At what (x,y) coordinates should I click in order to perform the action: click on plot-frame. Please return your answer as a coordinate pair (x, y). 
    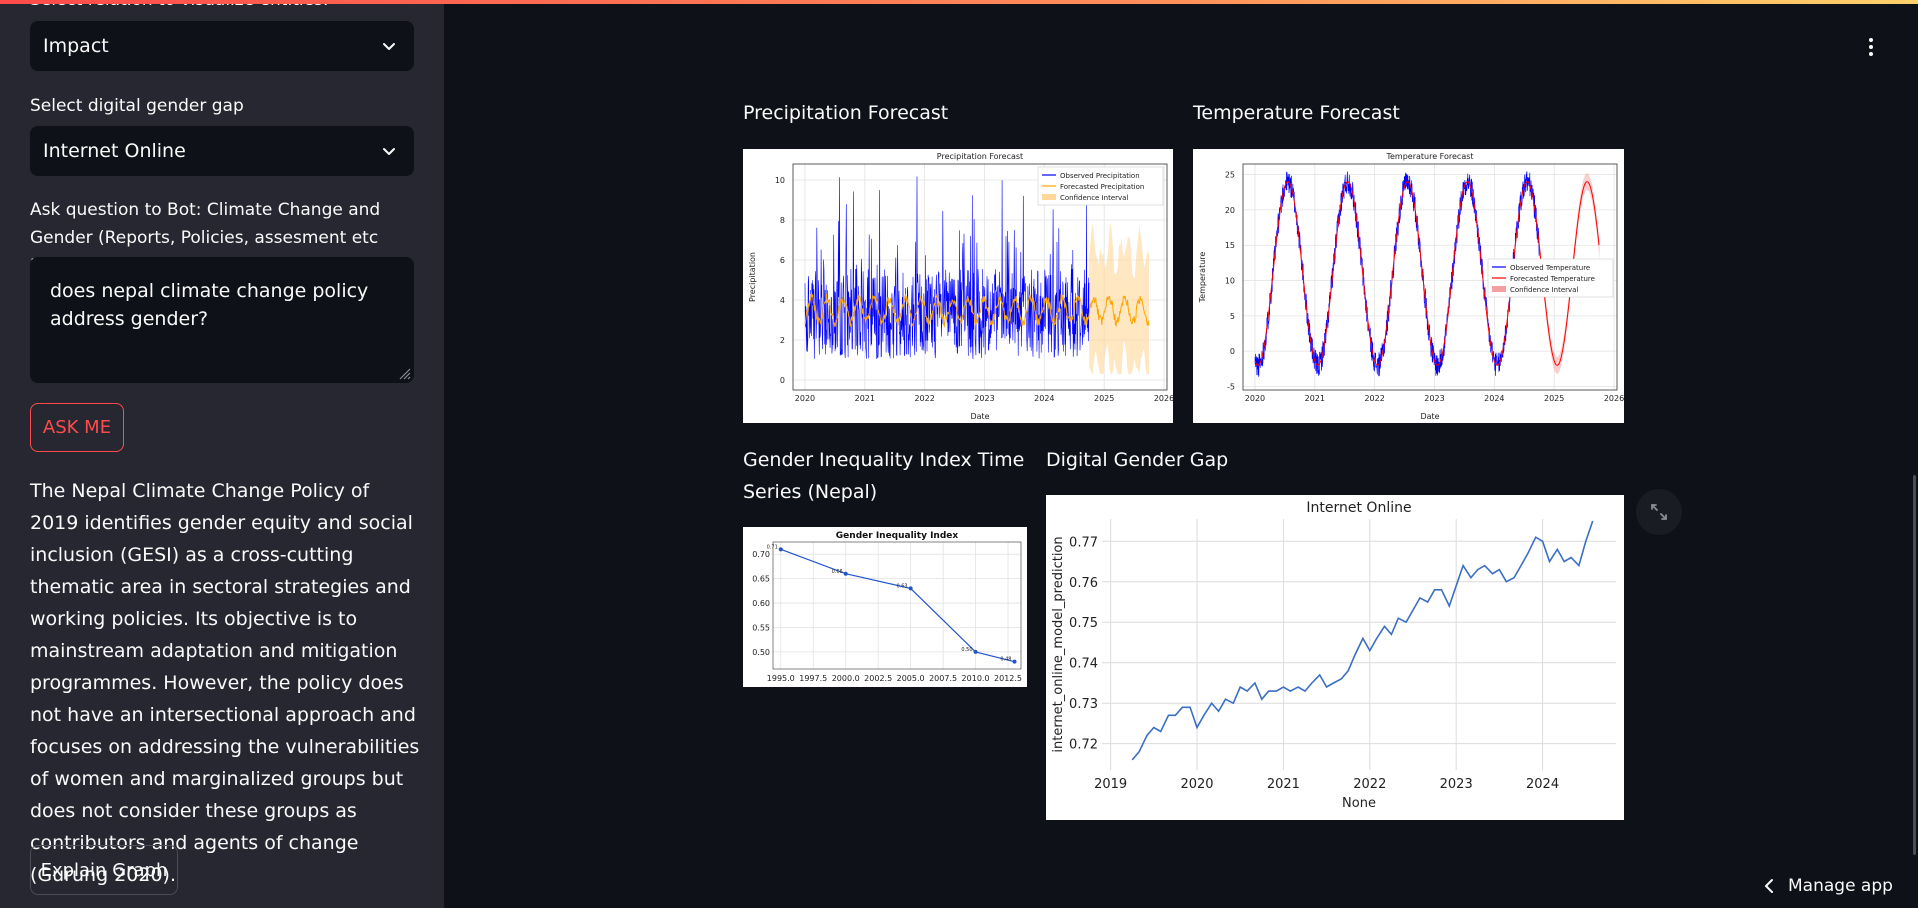
    Looking at the image, I should click on (897, 605).